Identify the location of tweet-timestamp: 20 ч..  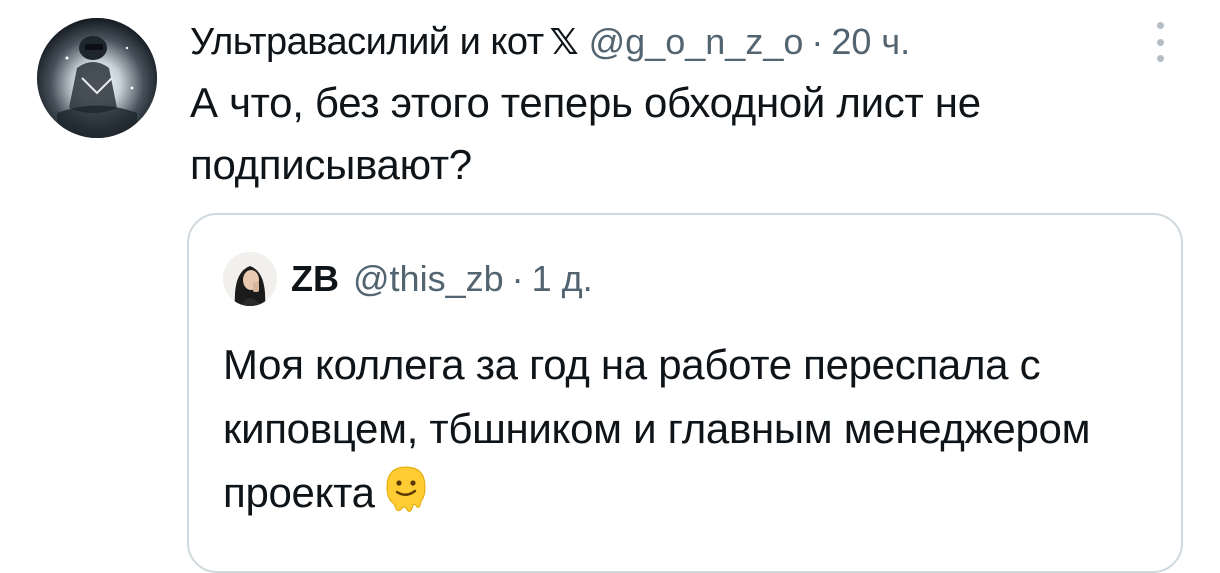
(870, 42).